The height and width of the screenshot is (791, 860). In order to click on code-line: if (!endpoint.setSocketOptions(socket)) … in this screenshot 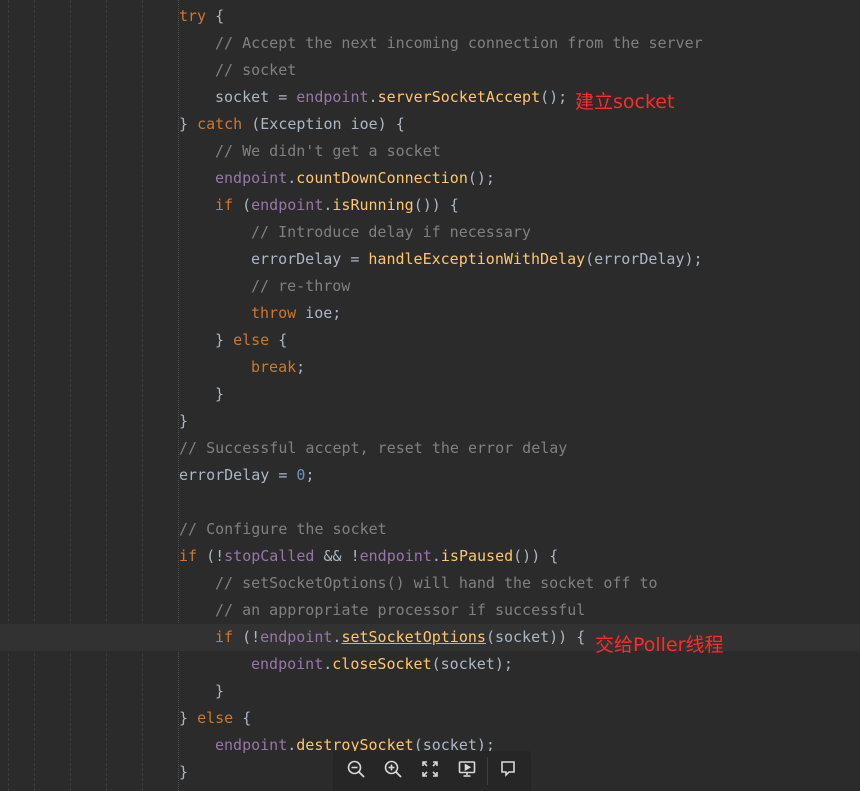, I will do `click(400, 637)`.